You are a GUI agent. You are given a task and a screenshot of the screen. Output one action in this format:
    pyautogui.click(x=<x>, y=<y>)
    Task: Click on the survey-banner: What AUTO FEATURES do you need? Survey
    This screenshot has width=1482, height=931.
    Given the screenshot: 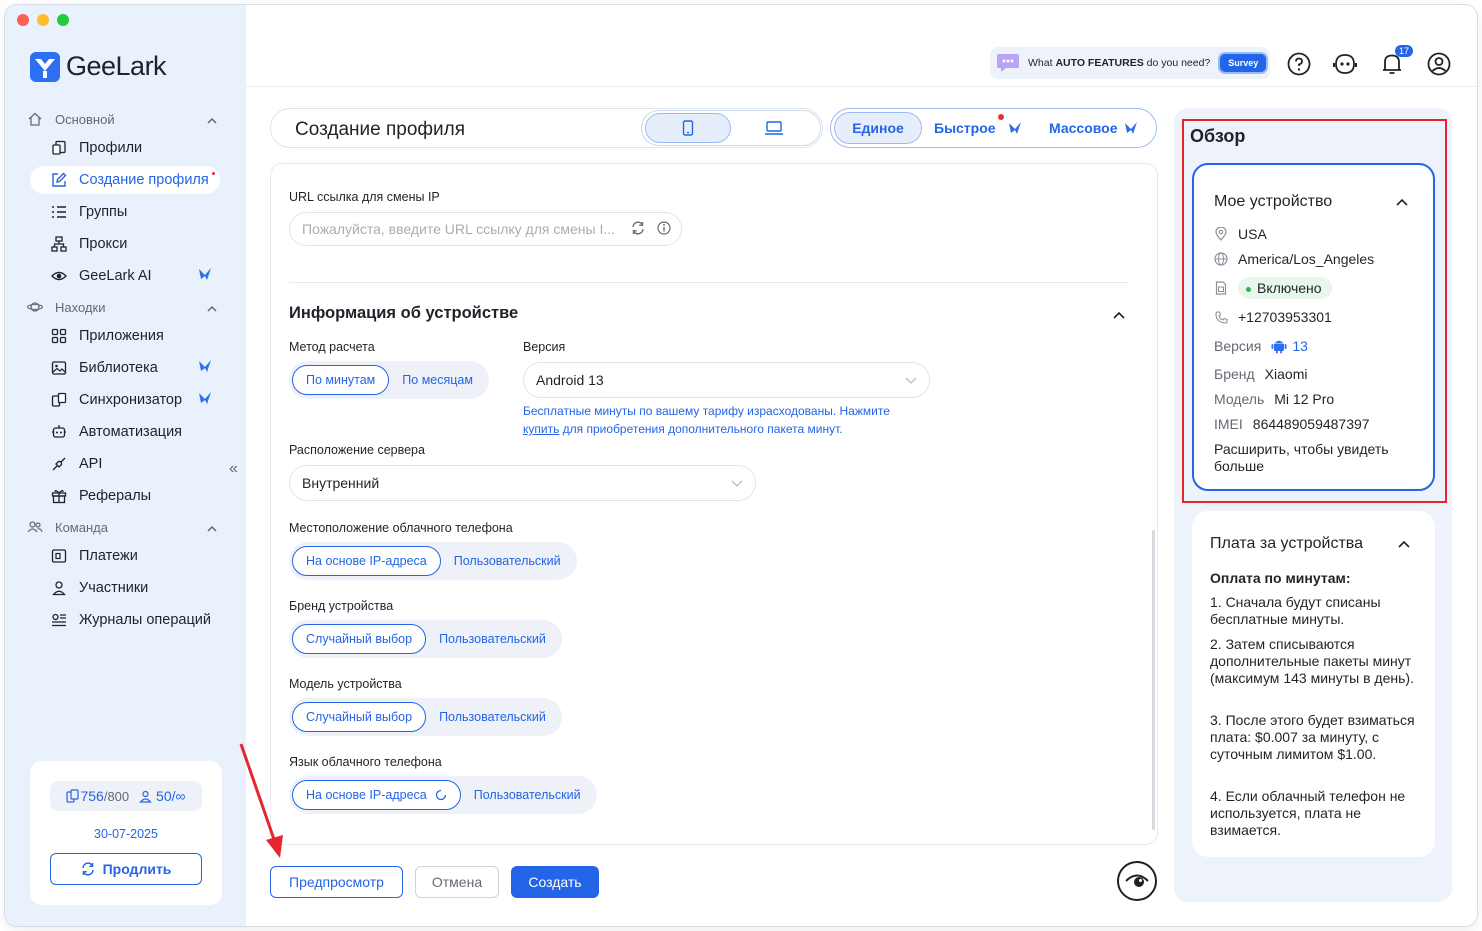 What is the action you would take?
    pyautogui.click(x=1130, y=63)
    